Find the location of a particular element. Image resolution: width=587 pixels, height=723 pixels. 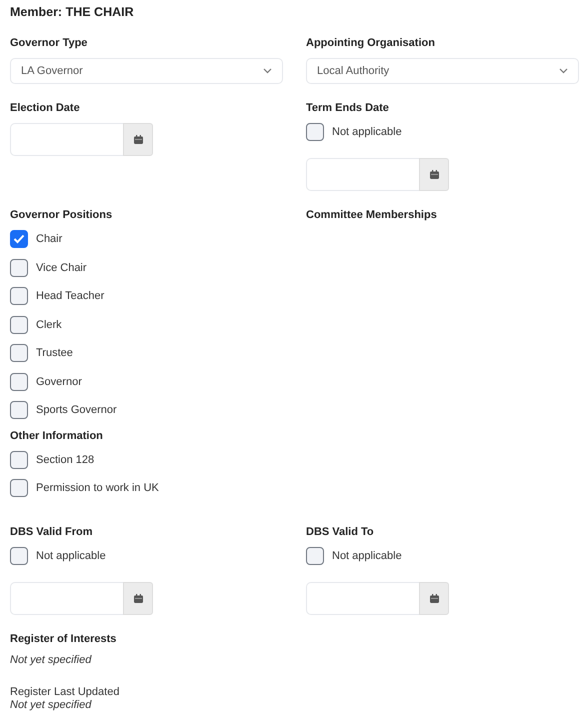

appointing-organisation-select: Local Authority is located at coordinates (442, 71).